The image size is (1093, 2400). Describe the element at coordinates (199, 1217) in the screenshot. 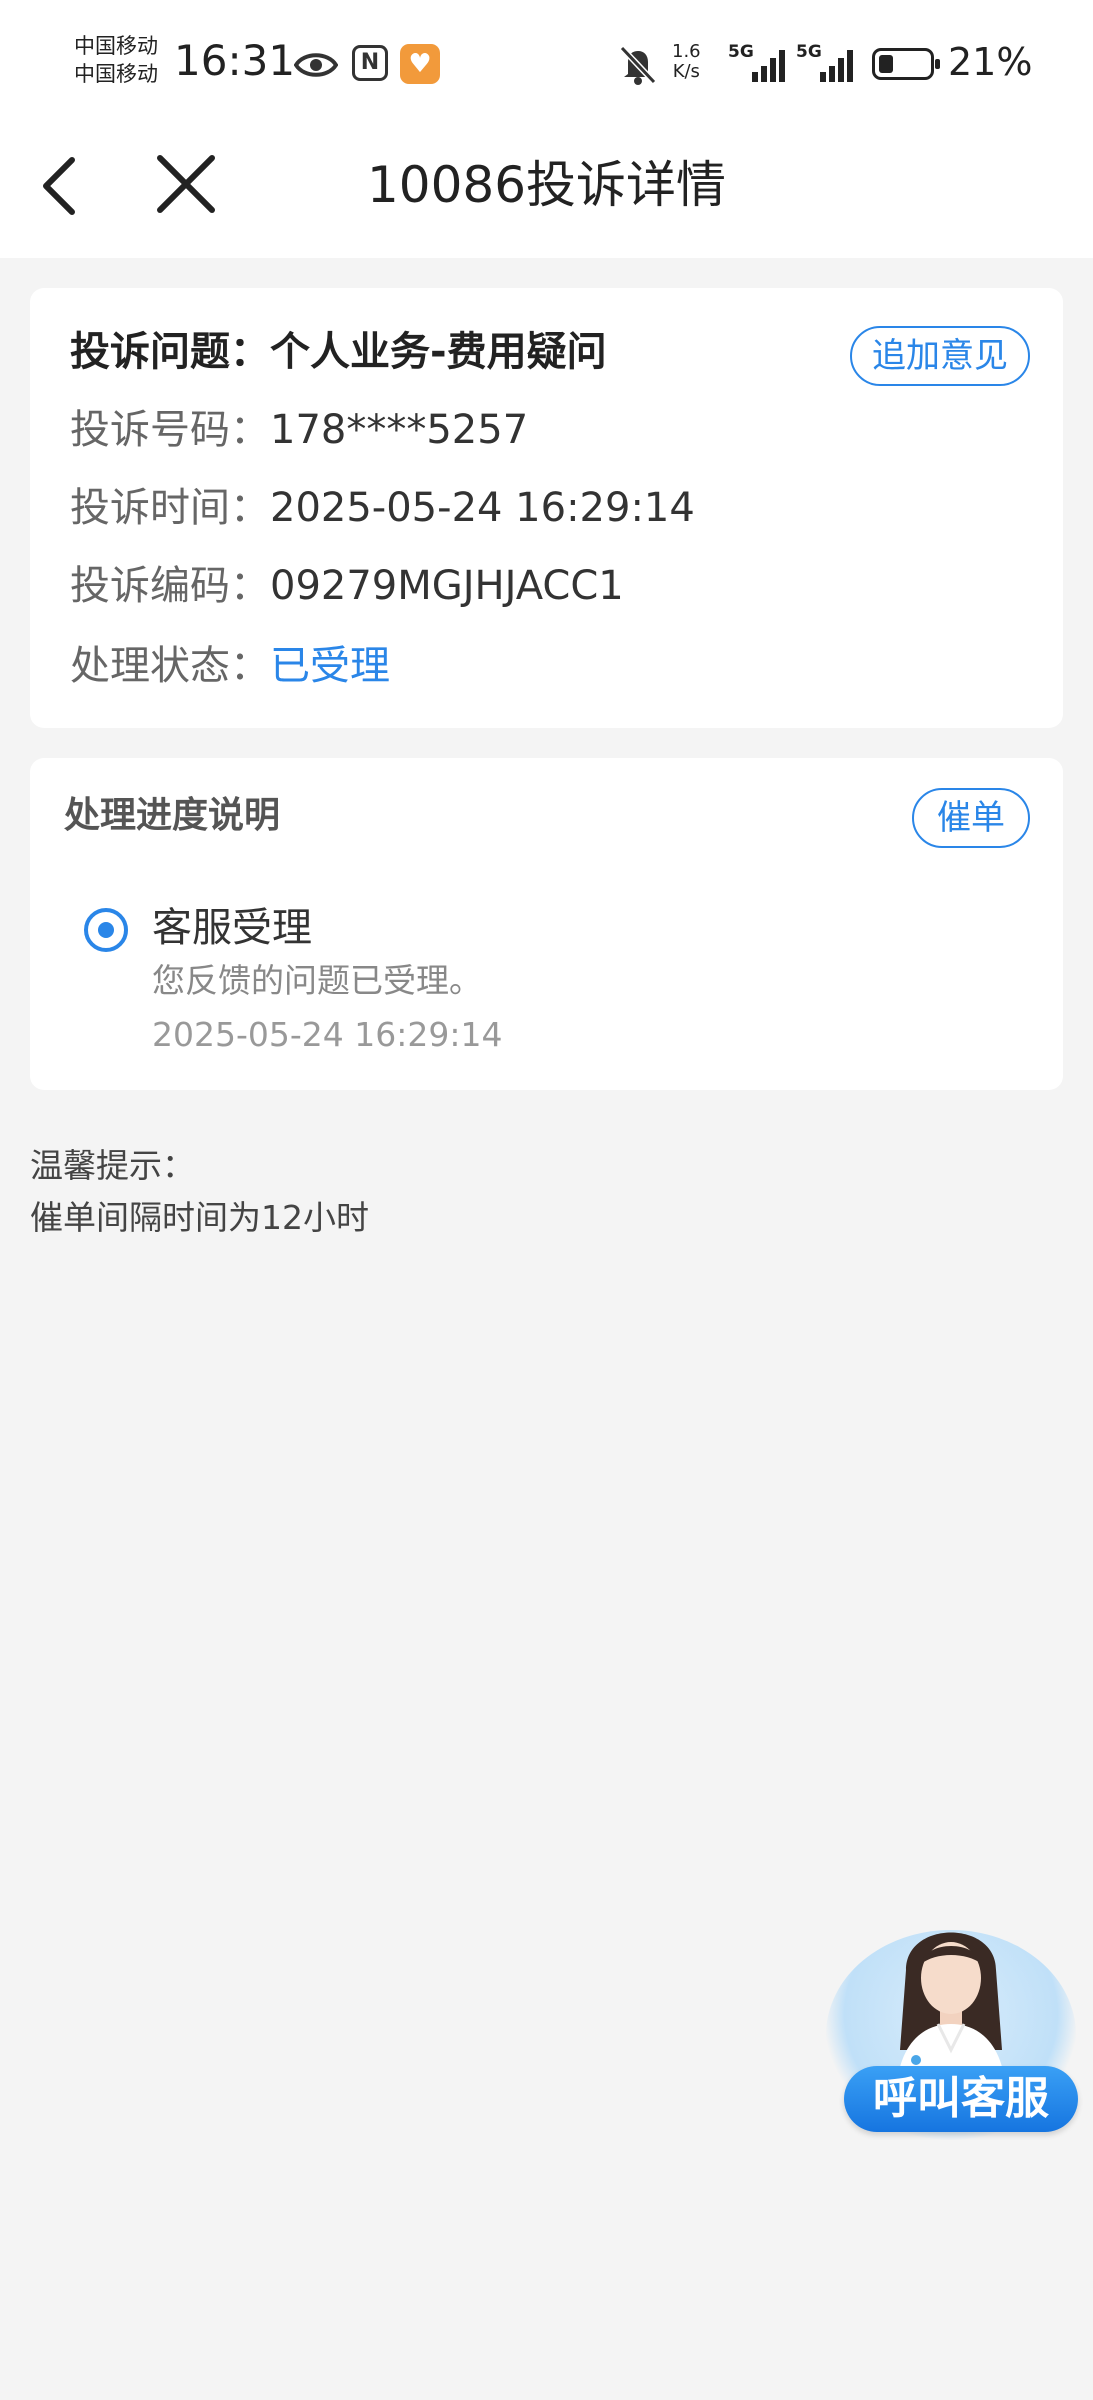

I see `tips-text: 催单间隔时间为12小时` at that location.